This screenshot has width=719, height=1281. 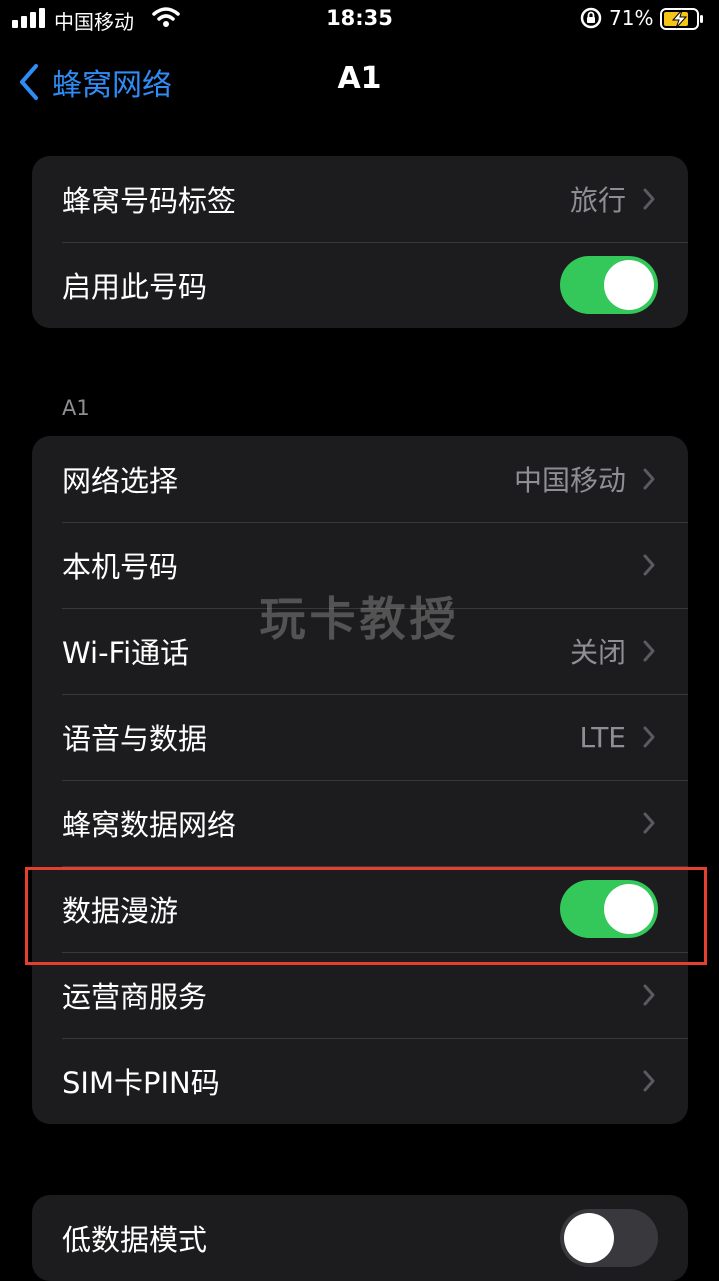 What do you see at coordinates (631, 18) in the screenshot?
I see `battery-percent: 71%` at bounding box center [631, 18].